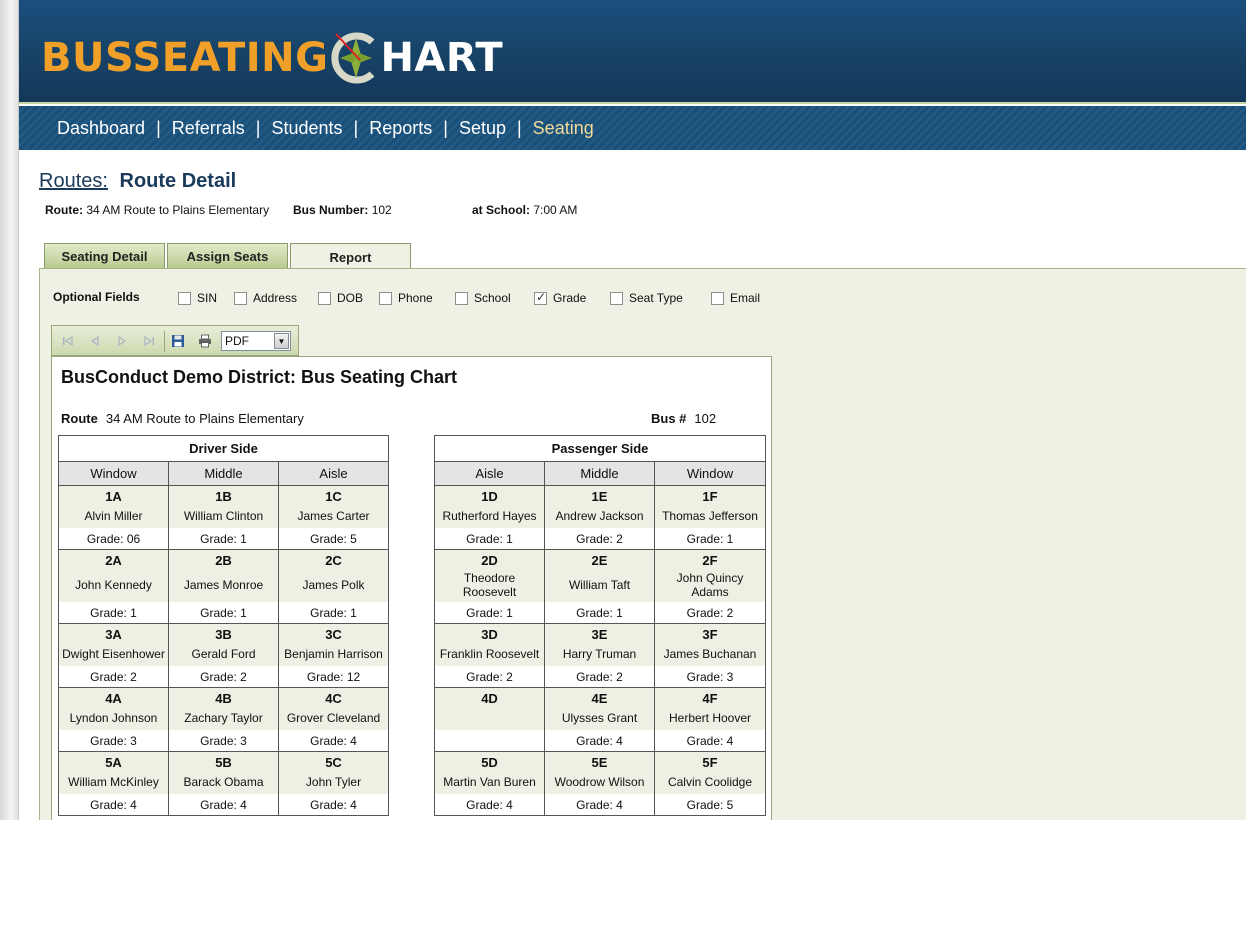 This screenshot has width=1246, height=941. What do you see at coordinates (113, 473) in the screenshot?
I see `column-header: Window` at bounding box center [113, 473].